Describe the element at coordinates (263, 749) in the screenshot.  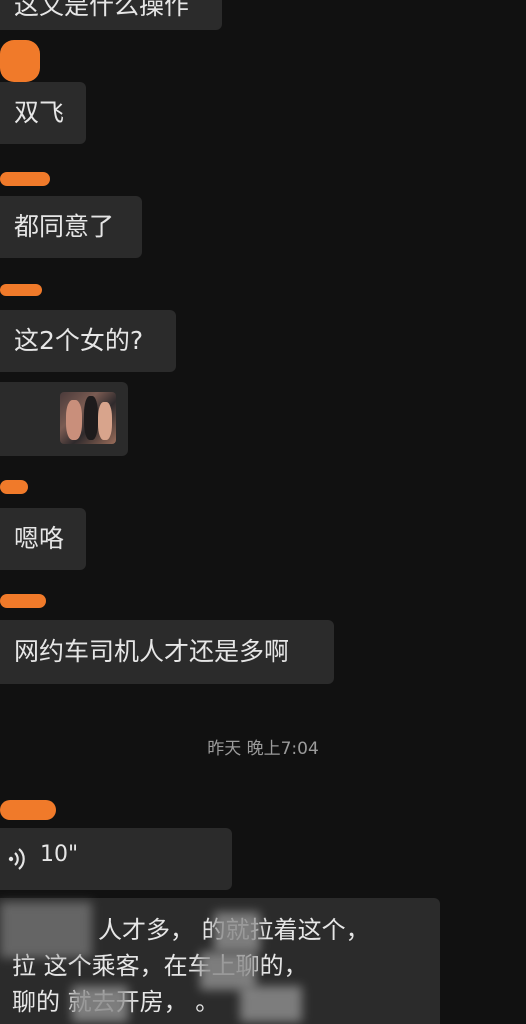
I see `timestamp: 昨天 晚上7:04` at that location.